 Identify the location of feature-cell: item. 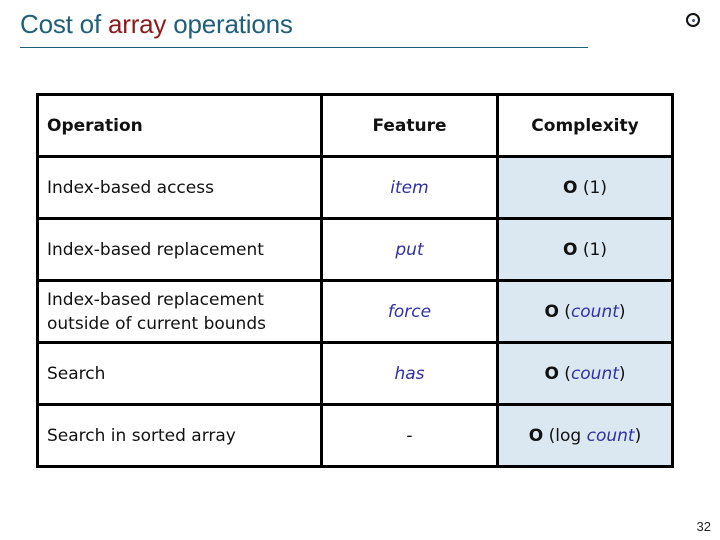
(409, 187).